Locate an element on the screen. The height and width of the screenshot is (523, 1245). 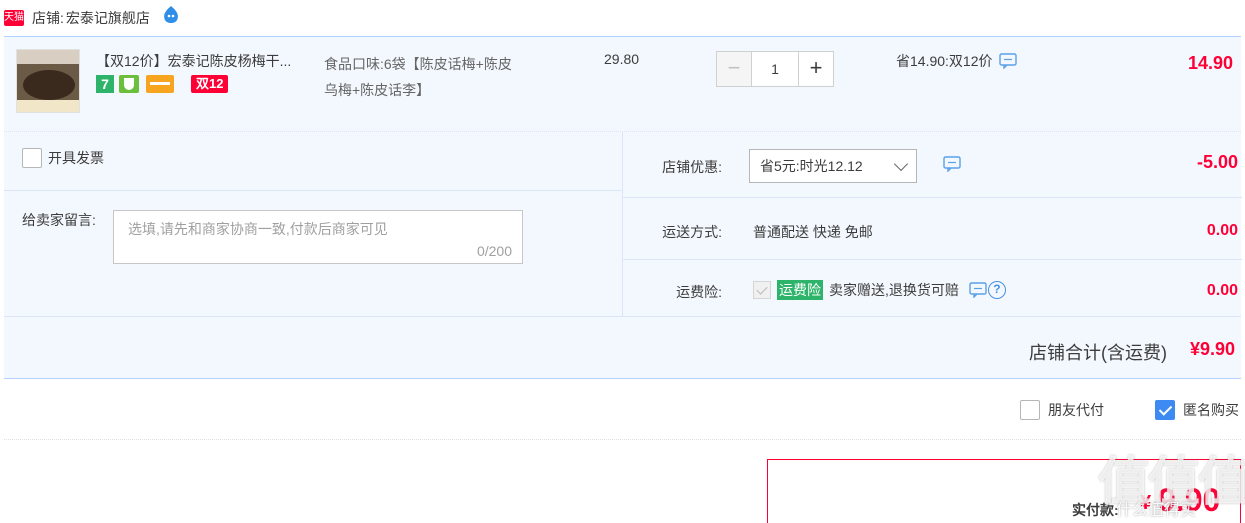
shop-label: 店铺: is located at coordinates (48, 18).